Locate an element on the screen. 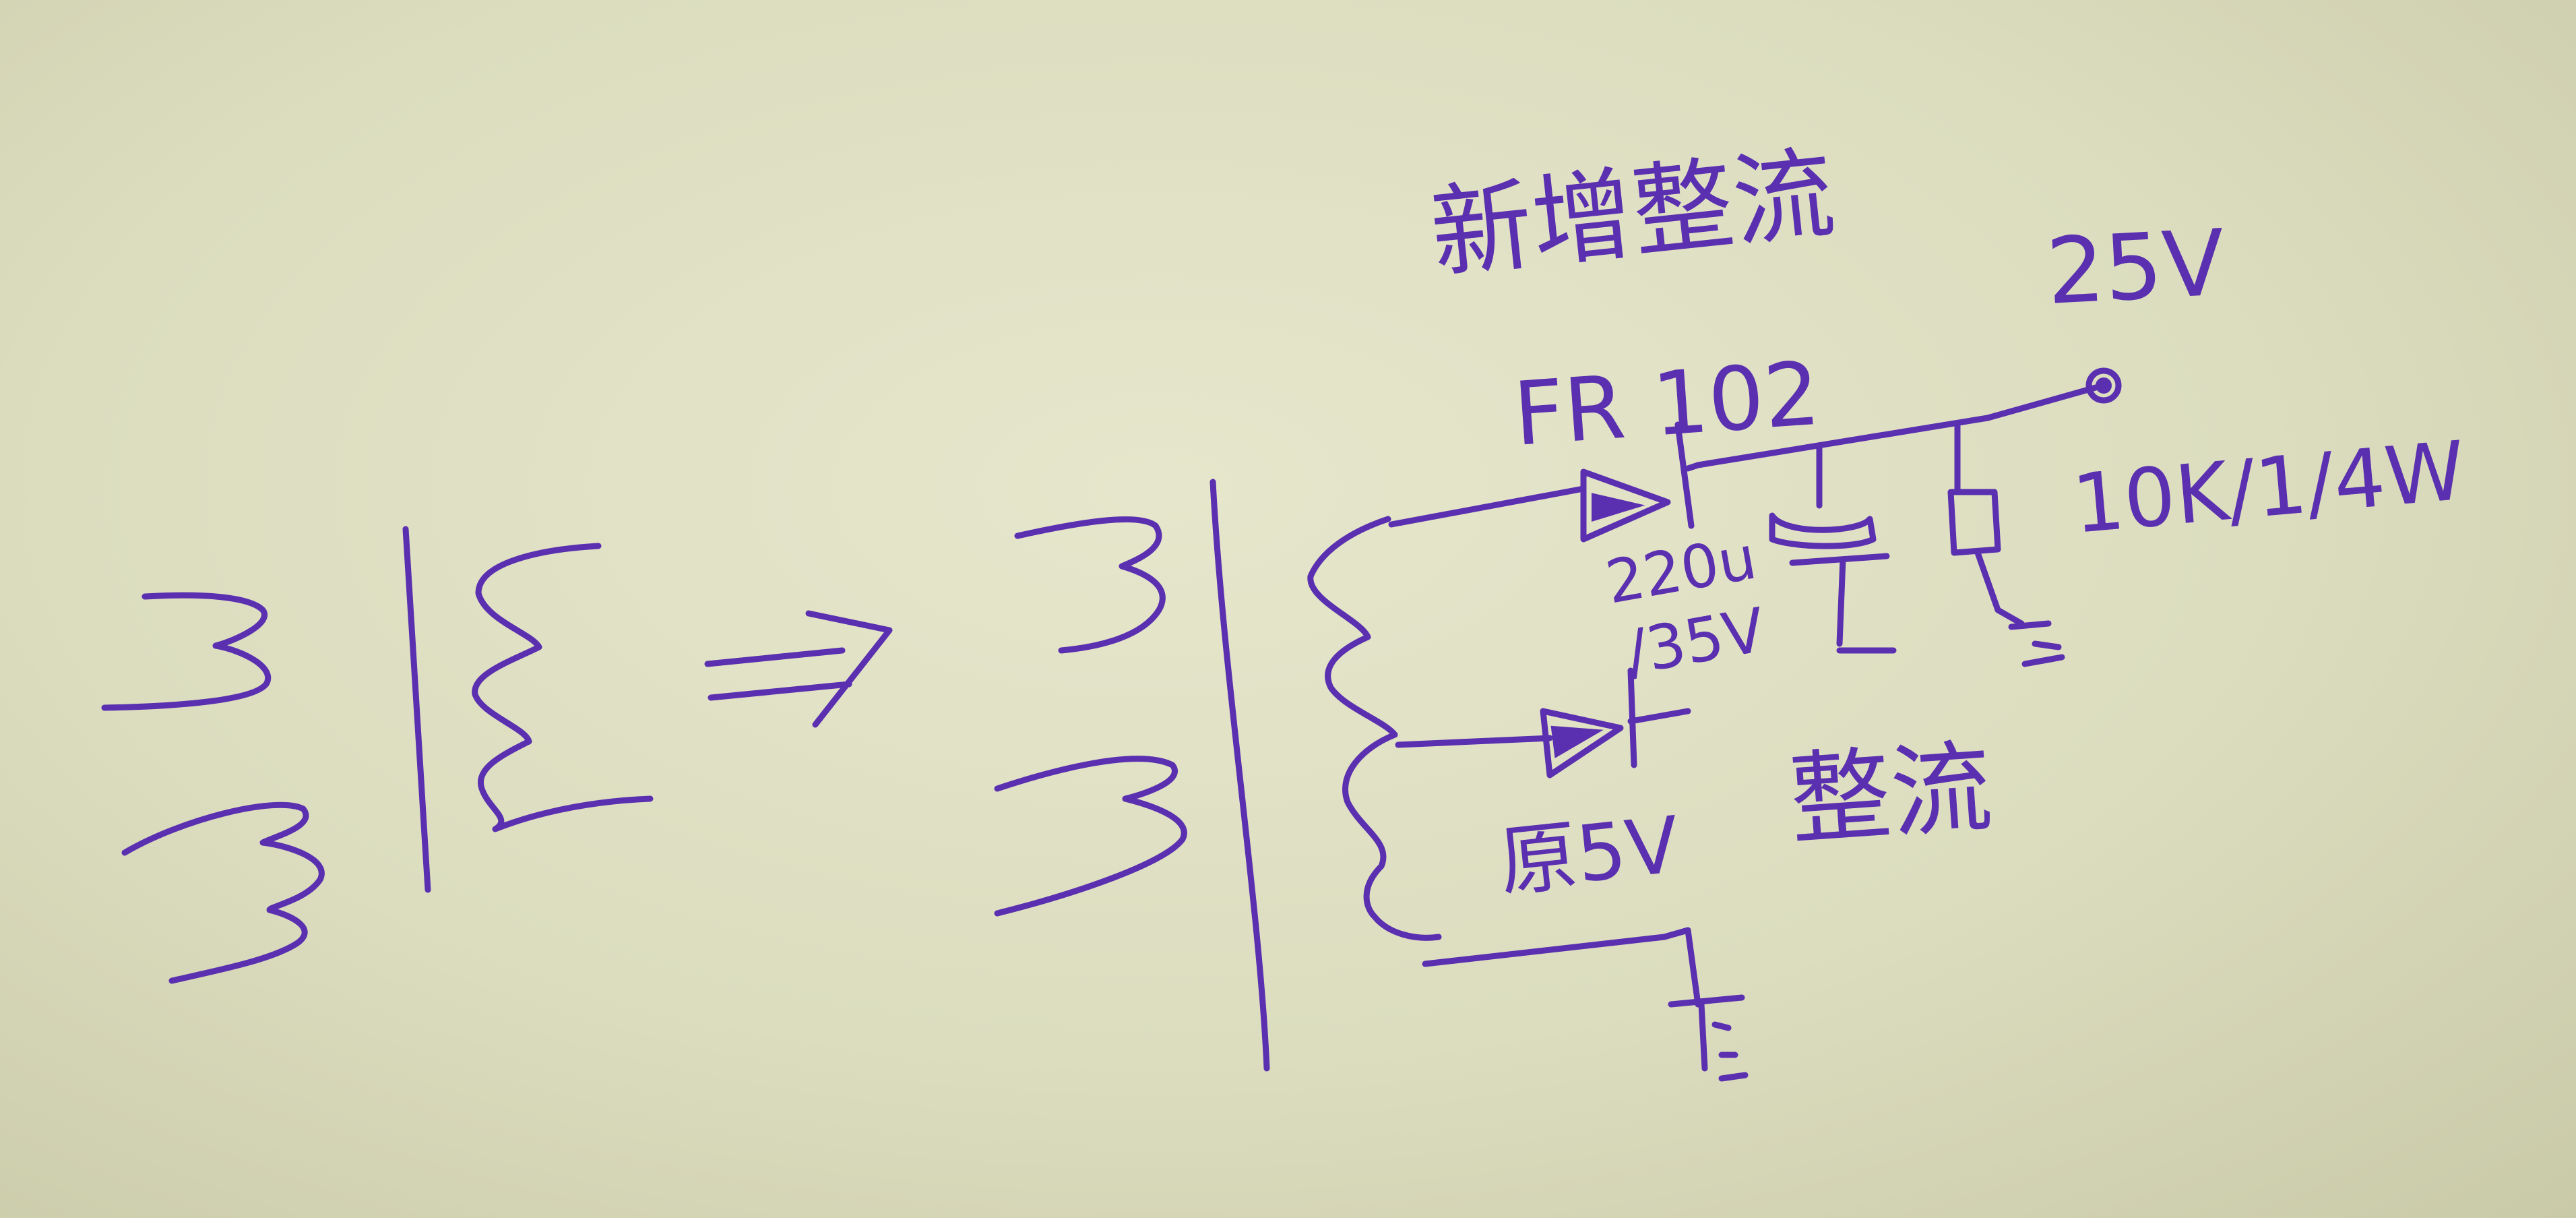 The image size is (2576, 1218). annotation-resistor-spec: 10K/1/4W is located at coordinates (2268, 488).